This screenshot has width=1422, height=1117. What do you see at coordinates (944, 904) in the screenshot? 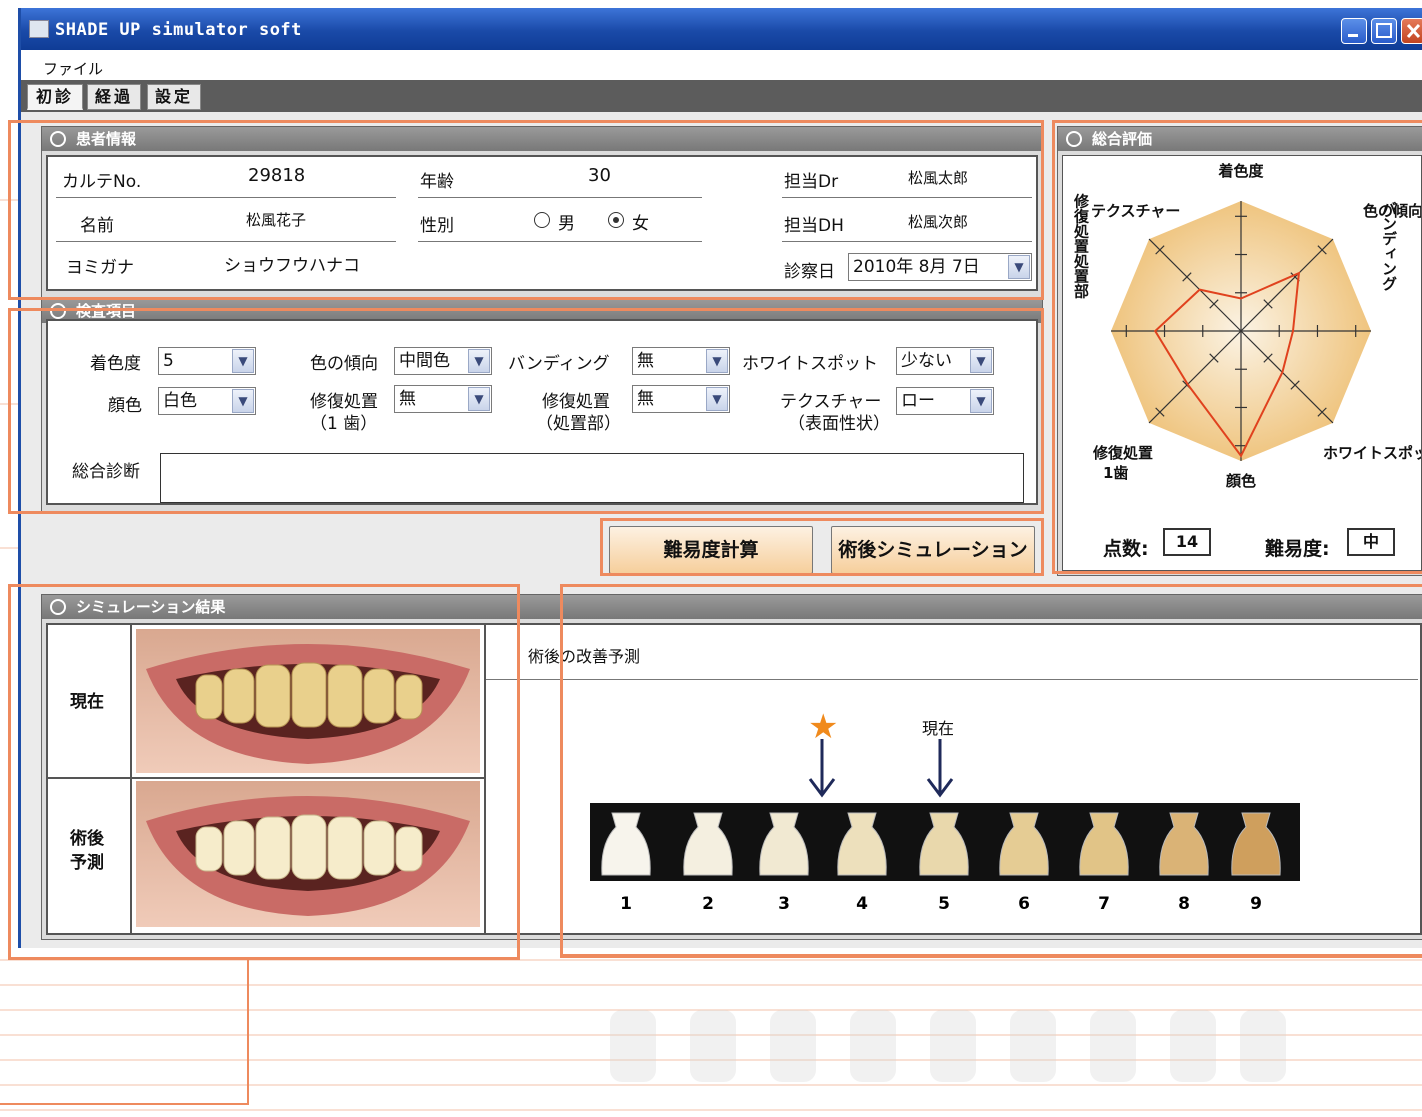
I see `shade-number: 5` at bounding box center [944, 904].